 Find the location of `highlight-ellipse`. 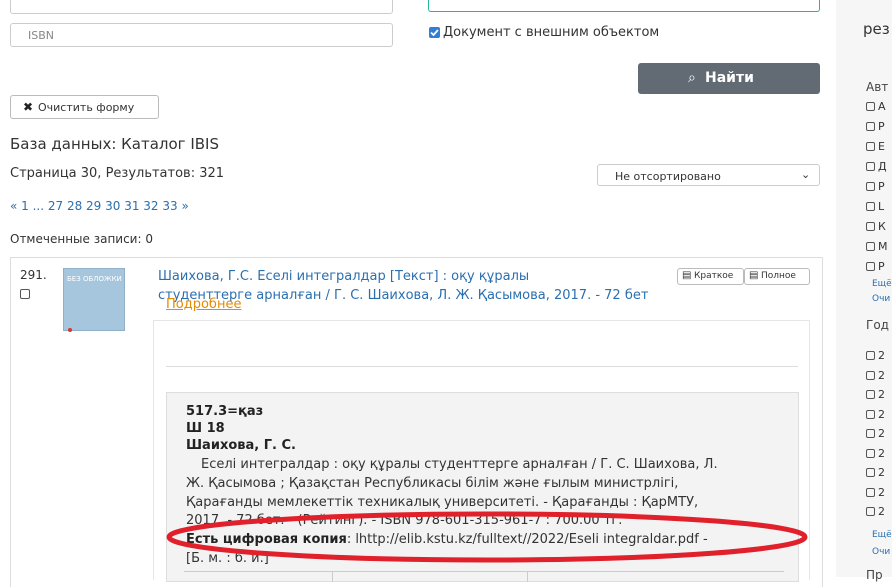

highlight-ellipse is located at coordinates (487, 537).